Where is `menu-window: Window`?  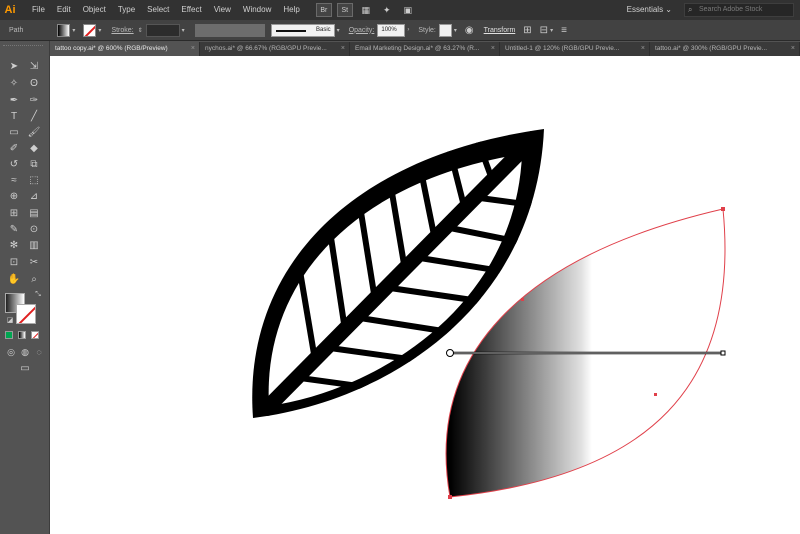
menu-window: Window is located at coordinates (257, 10).